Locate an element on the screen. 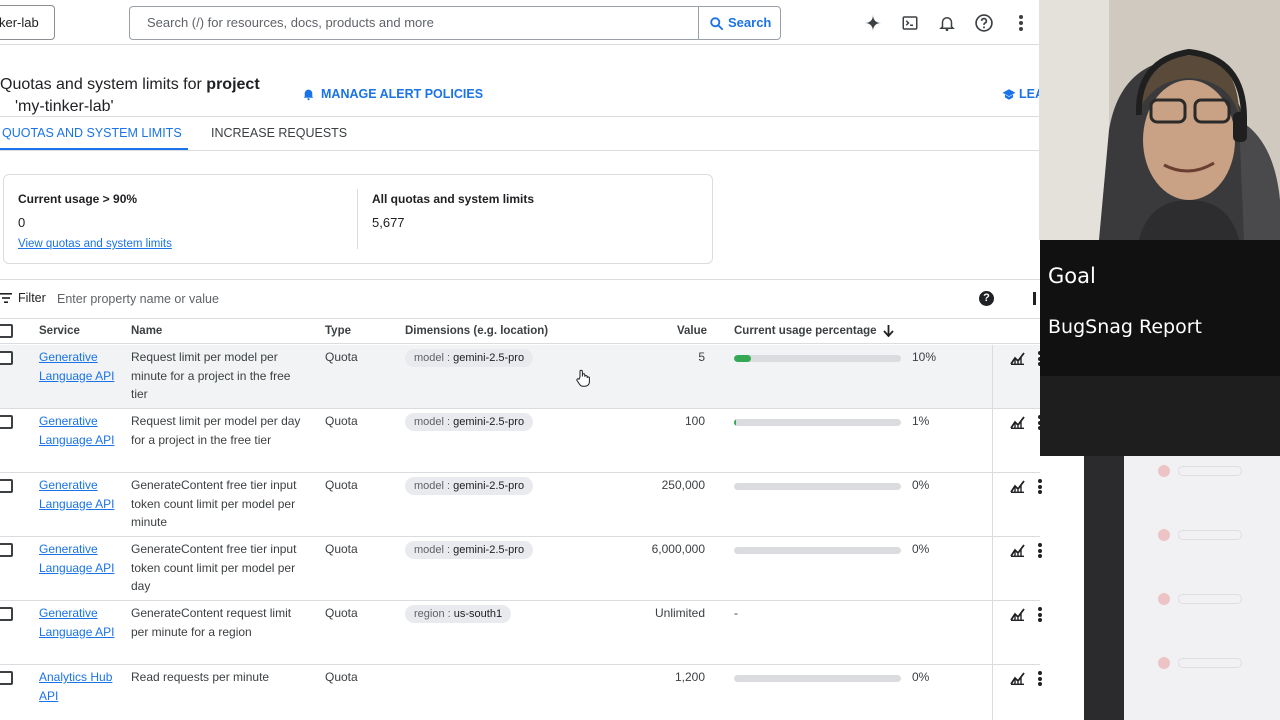 Image resolution: width=1280 pixels, height=720 pixels. quota-value: 100 is located at coordinates (694, 421).